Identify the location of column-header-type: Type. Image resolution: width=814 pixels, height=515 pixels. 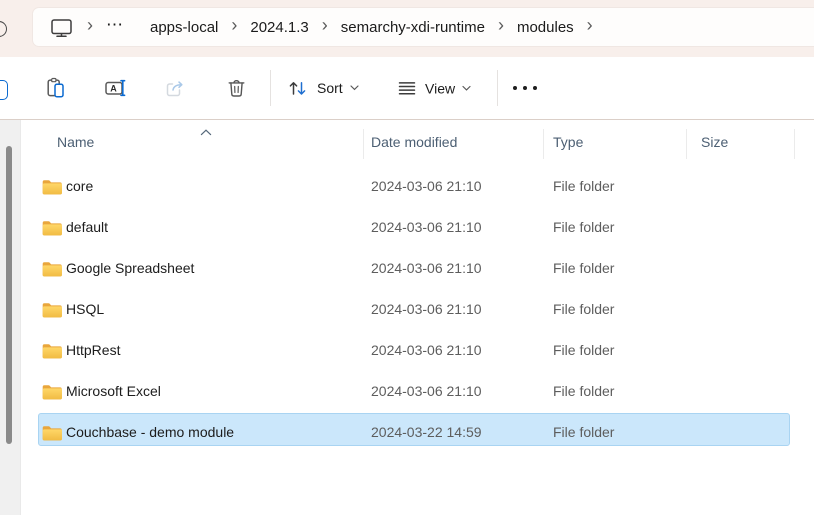
(568, 142).